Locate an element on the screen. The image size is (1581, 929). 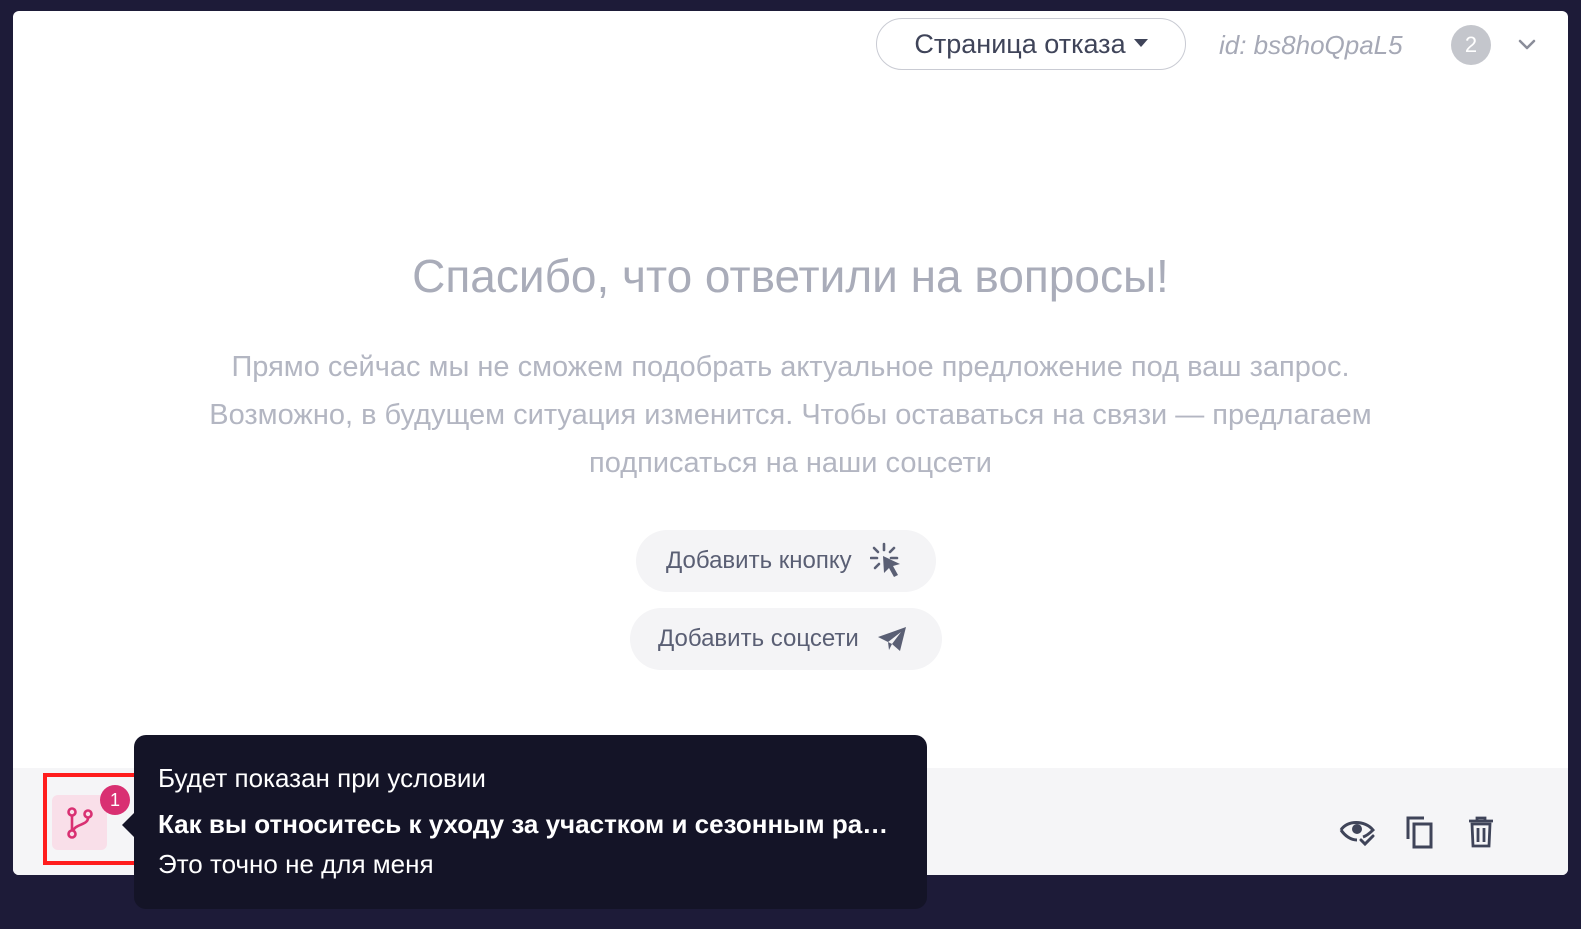
eye-check-icon is located at coordinates (1357, 834).